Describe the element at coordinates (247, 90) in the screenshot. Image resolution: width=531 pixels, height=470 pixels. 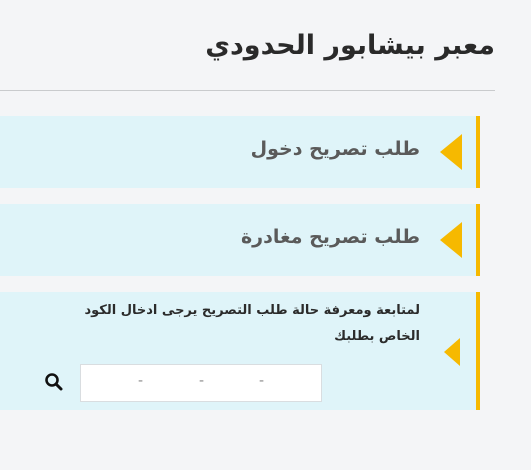
I see `title-divider` at that location.